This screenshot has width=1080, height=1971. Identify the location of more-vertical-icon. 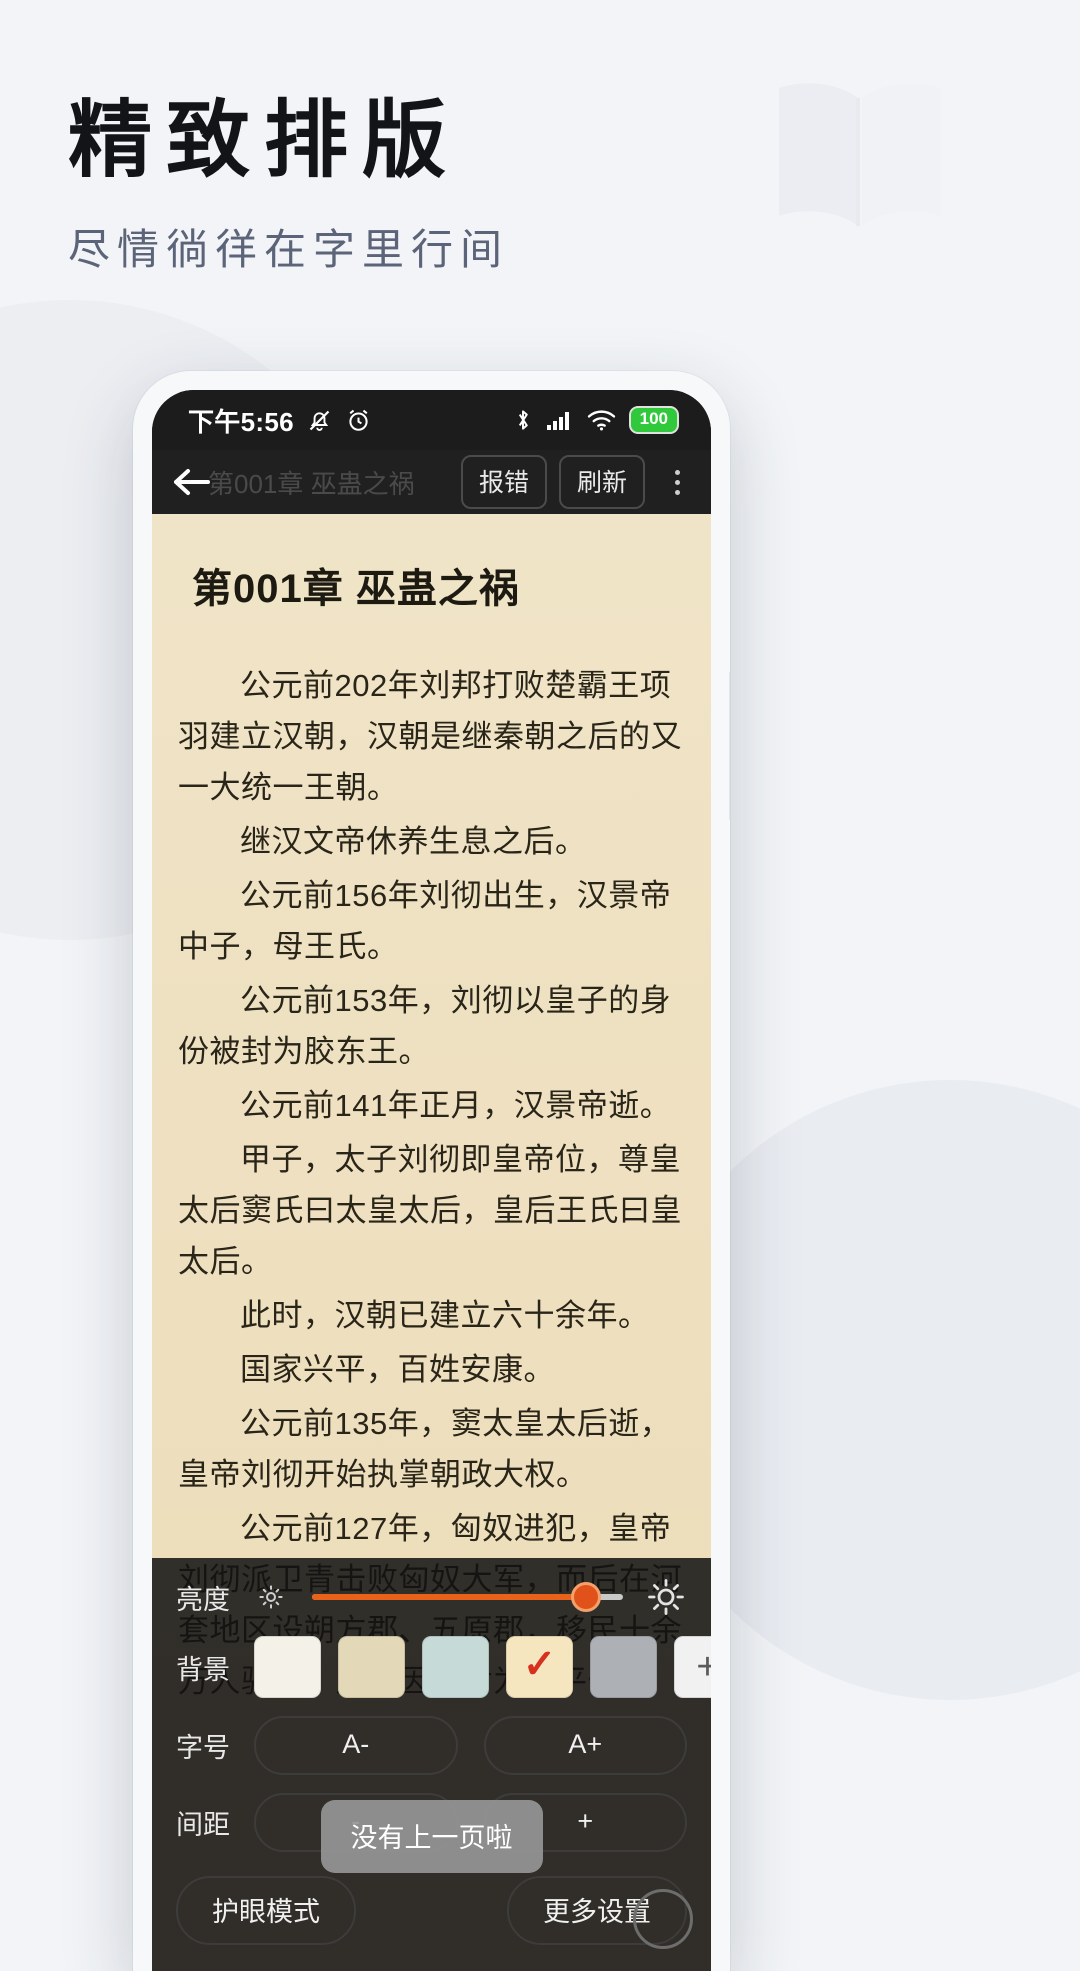
(677, 482).